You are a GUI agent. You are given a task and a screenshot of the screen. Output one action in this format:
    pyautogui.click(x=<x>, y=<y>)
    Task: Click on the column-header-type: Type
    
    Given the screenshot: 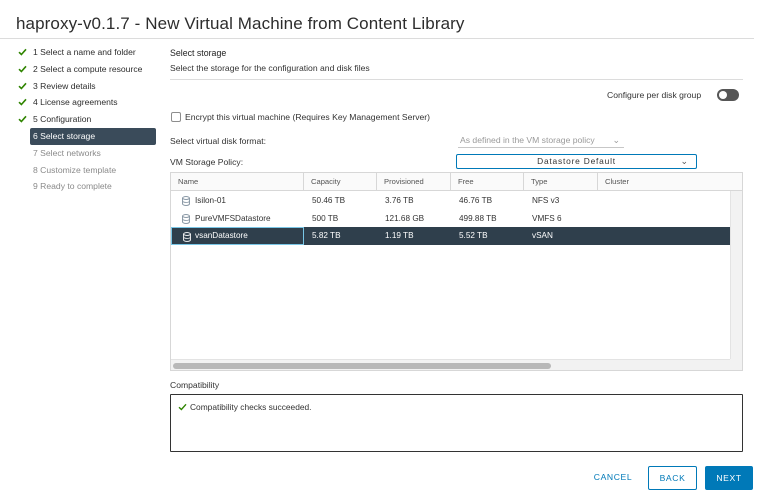 What is the action you would take?
    pyautogui.click(x=561, y=182)
    